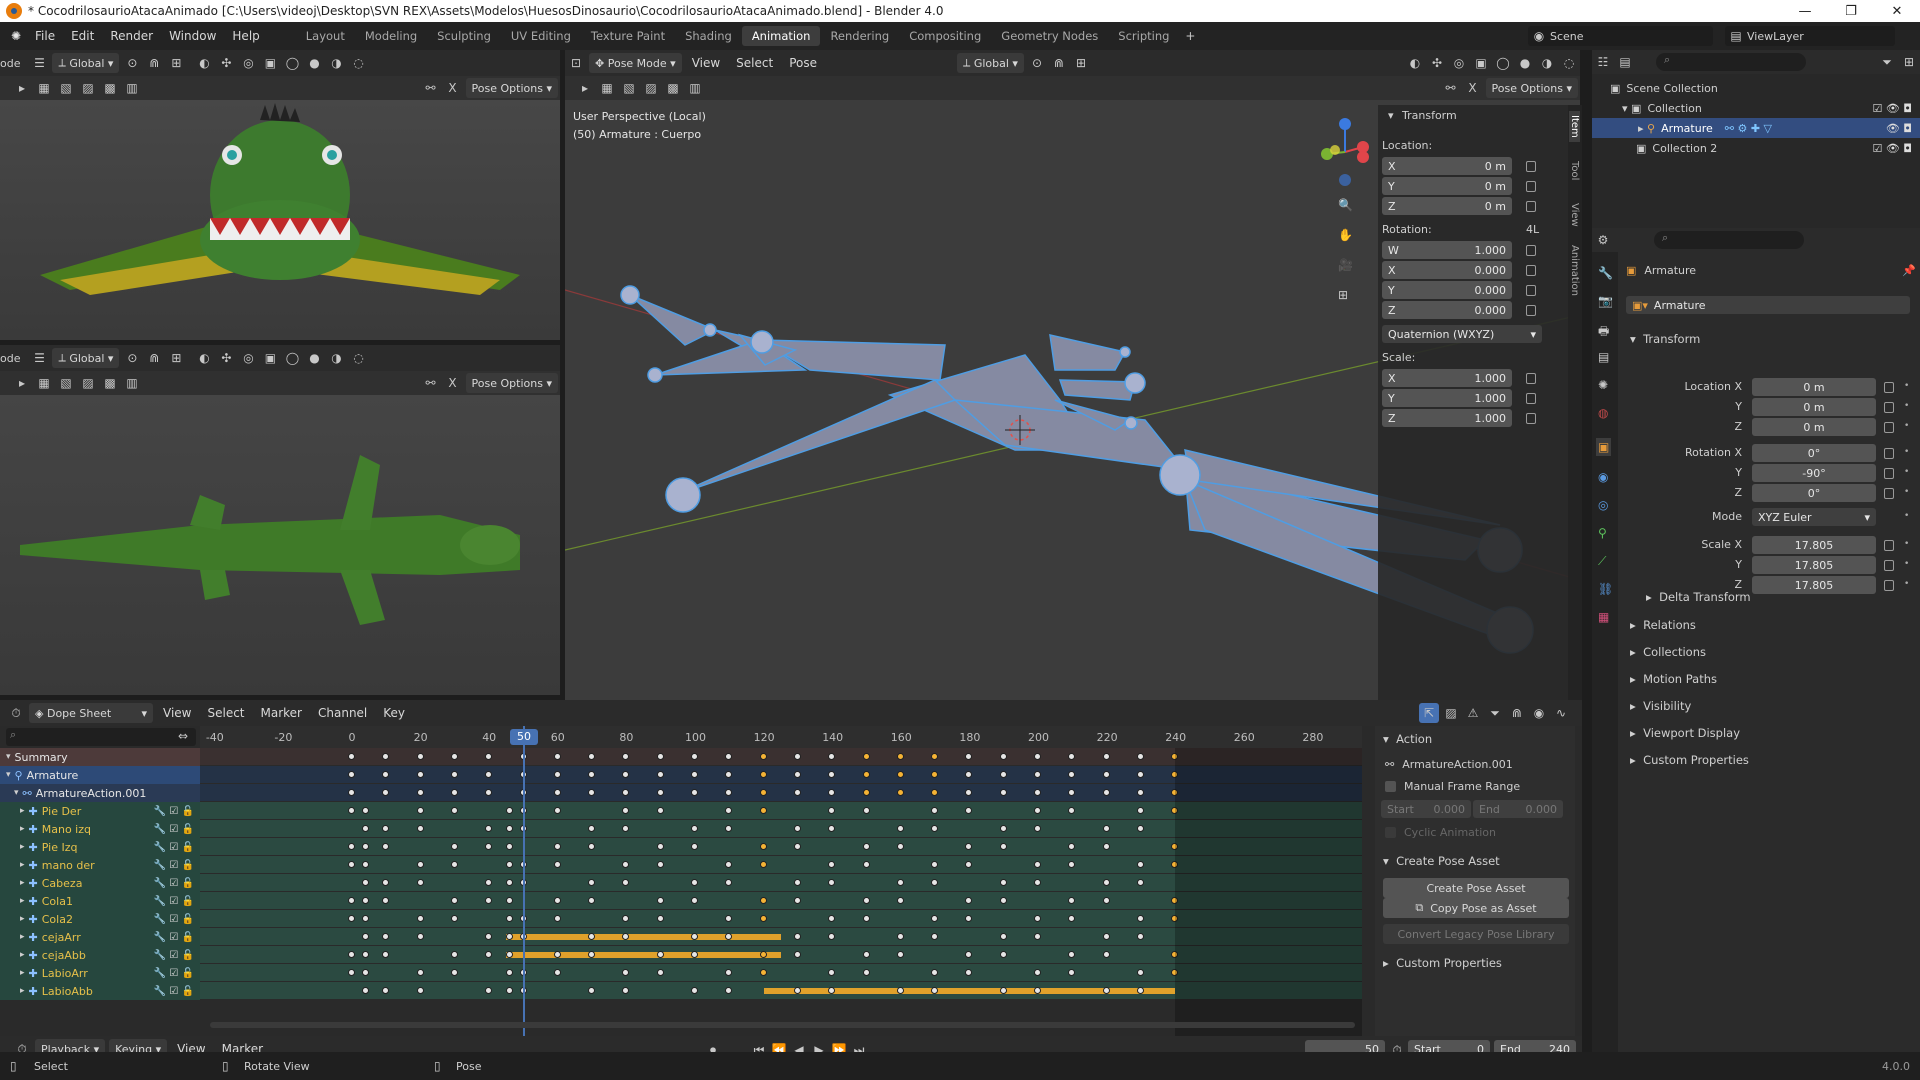  Describe the element at coordinates (154, 358) in the screenshot. I see `snap-icon: ⋒` at that location.